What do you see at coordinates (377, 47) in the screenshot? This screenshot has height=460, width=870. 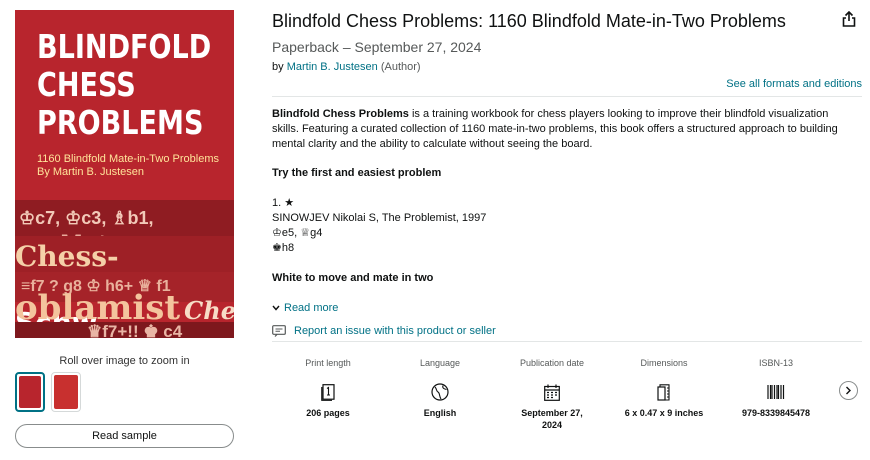 I see `format-and-date: Paperback – September 27, 2024` at bounding box center [377, 47].